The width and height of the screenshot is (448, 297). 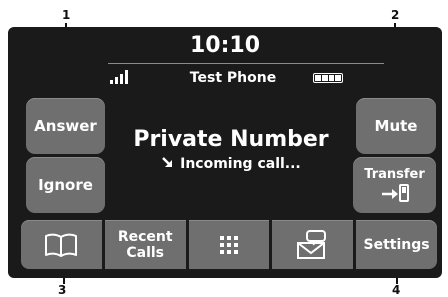 I want to click on callout-1: 1, so click(x=66, y=15).